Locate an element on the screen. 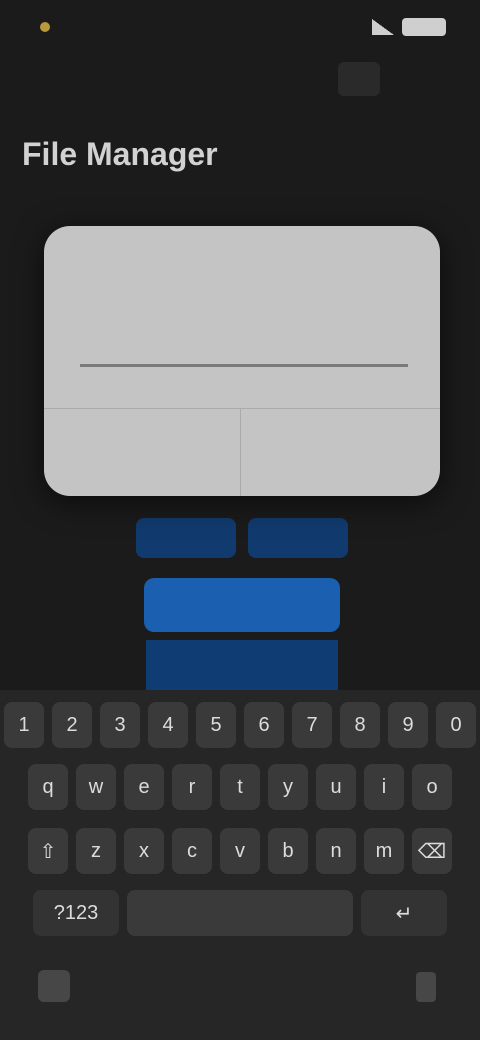 This screenshot has height=1040, width=480. keyboard-bottom-bar is located at coordinates (240, 995).